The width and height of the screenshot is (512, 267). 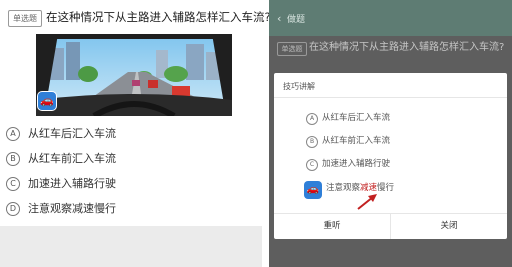 What do you see at coordinates (134, 75) in the screenshot?
I see `road-scene-image` at bounding box center [134, 75].